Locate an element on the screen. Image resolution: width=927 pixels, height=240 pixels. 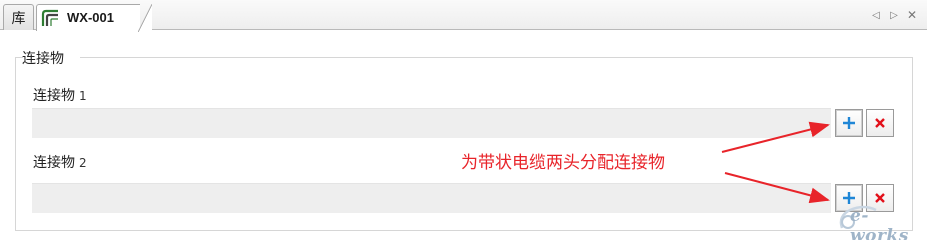
annotation-arrows is located at coordinates (775, 162).